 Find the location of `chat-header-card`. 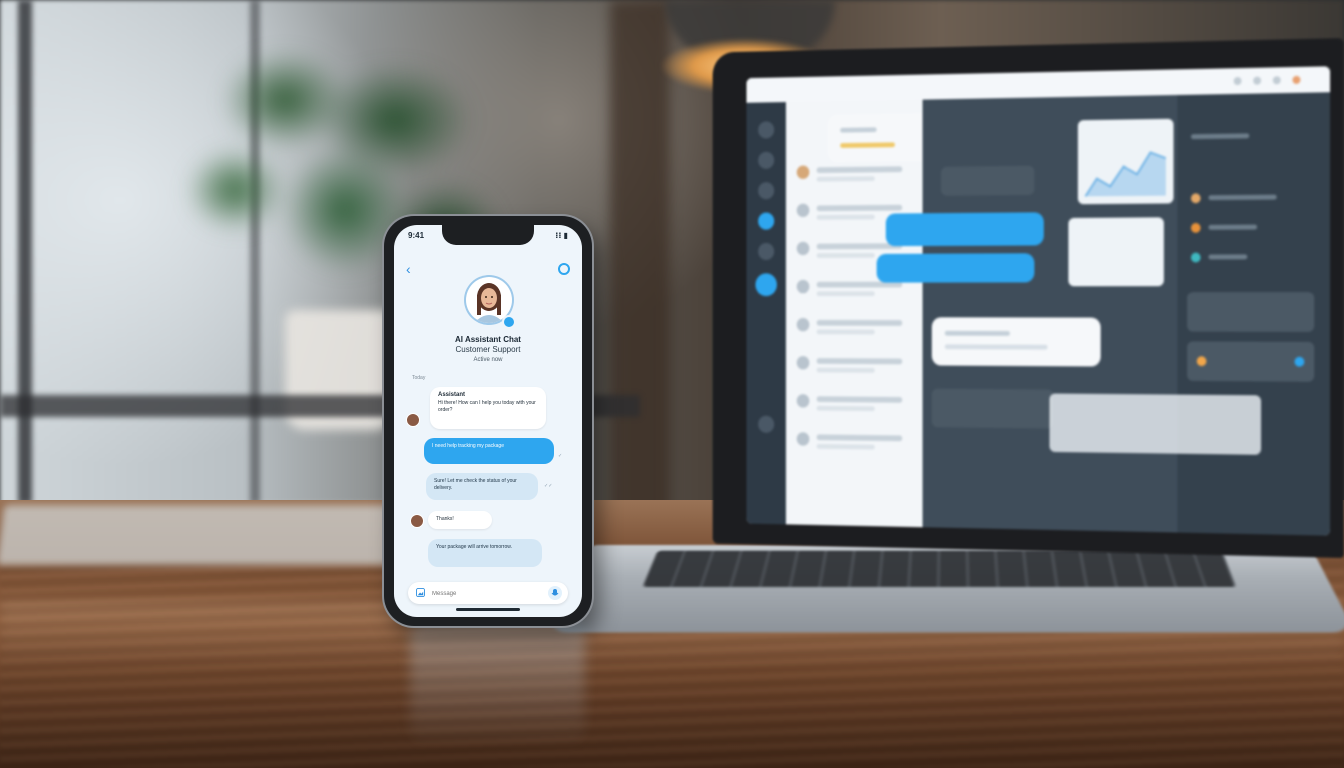

chat-header-card is located at coordinates (988, 180).